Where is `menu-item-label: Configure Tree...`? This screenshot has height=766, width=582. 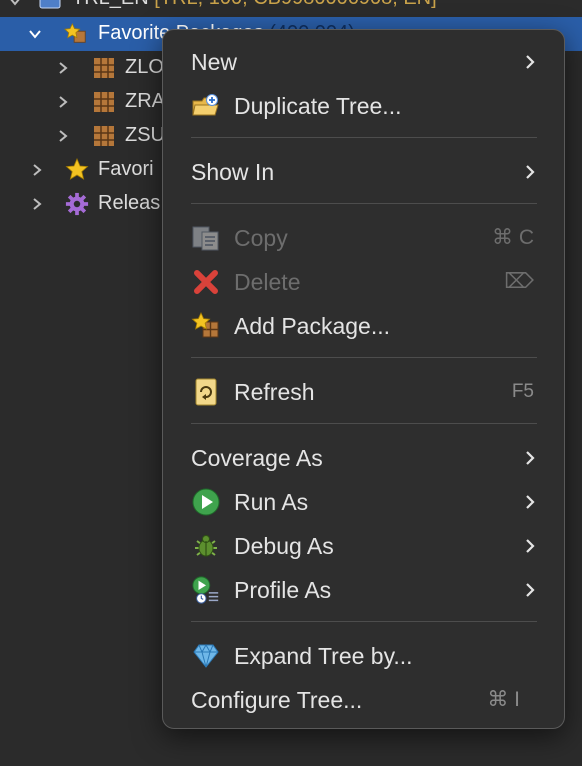 menu-item-label: Configure Tree... is located at coordinates (277, 700).